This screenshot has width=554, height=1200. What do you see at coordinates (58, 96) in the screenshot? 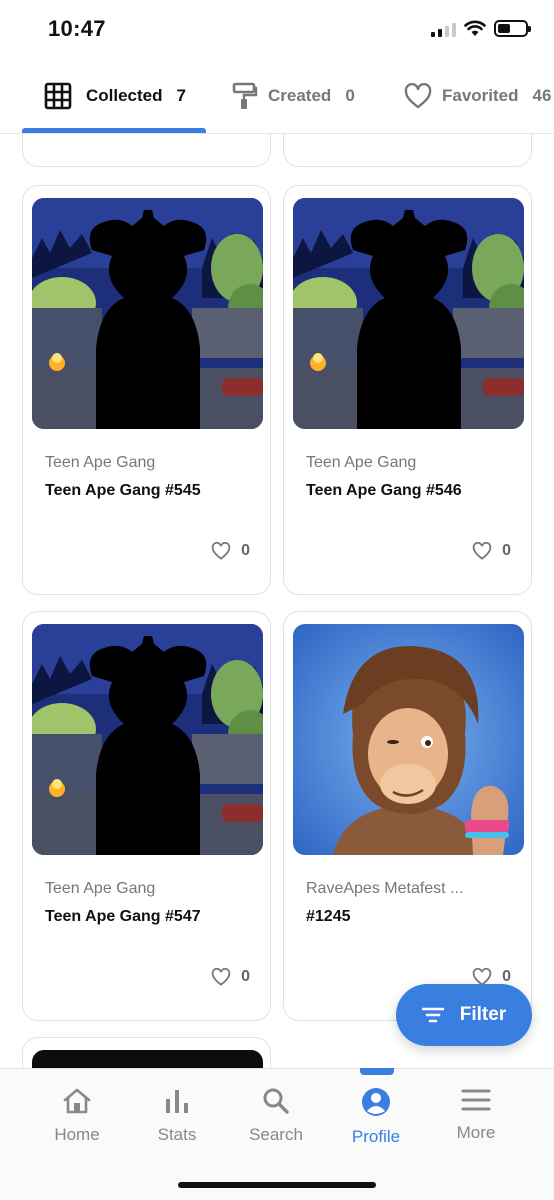
I see `grid-icon` at bounding box center [58, 96].